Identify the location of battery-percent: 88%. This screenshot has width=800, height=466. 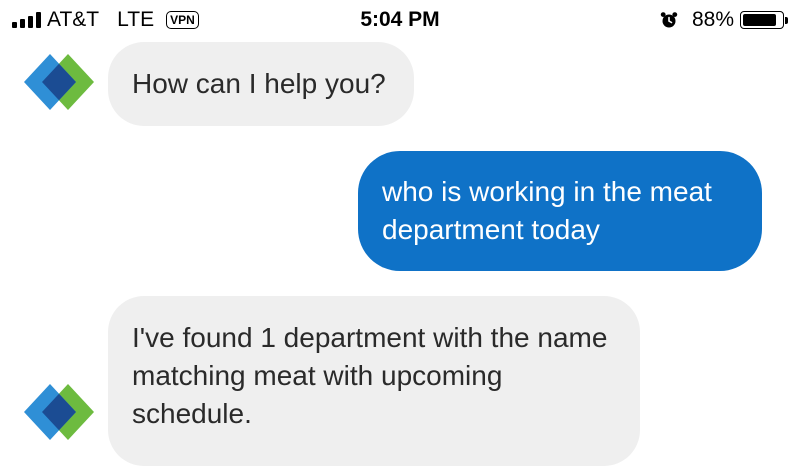
(712, 19).